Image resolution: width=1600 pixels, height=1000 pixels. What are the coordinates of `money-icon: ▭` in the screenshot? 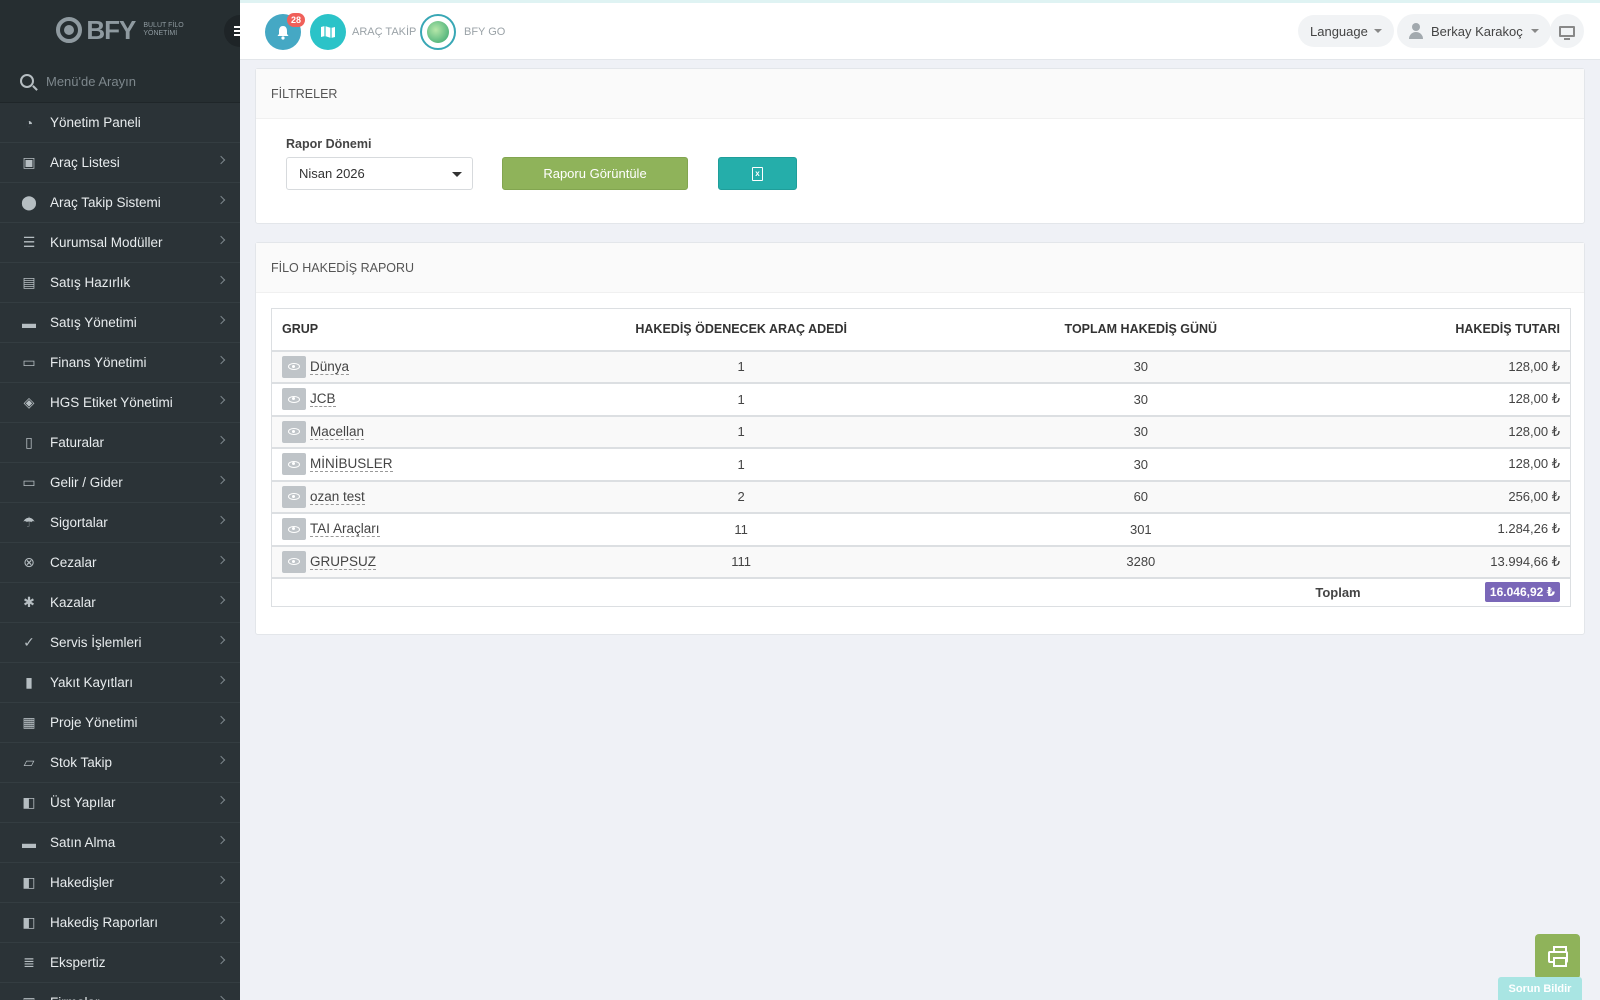 It's located at (29, 362).